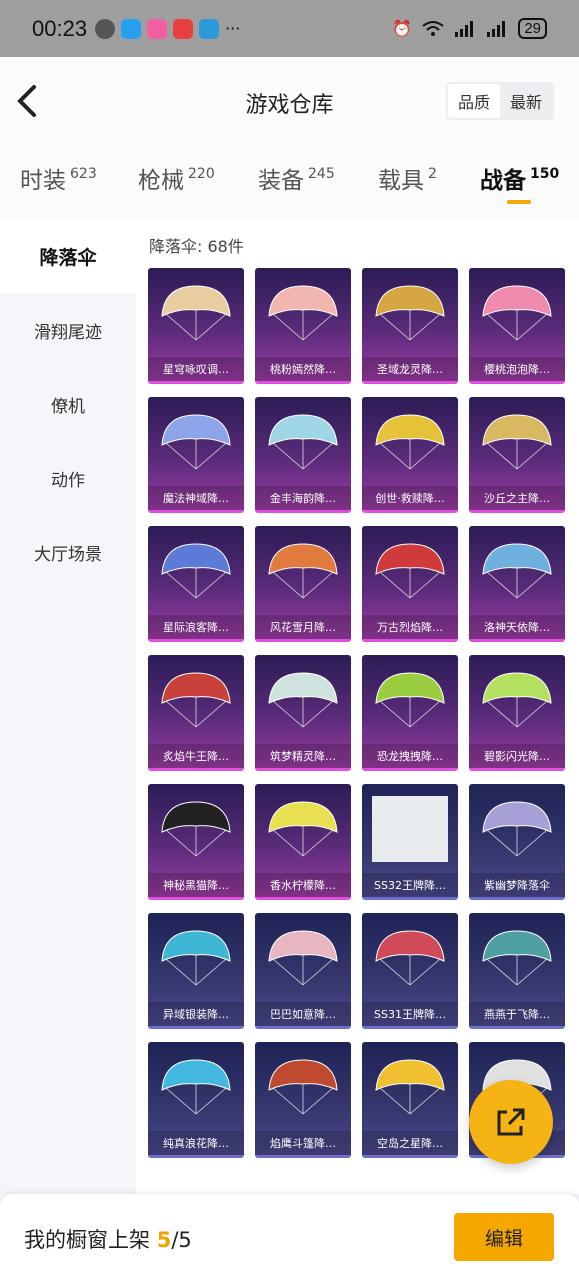 The width and height of the screenshot is (579, 1280). Describe the element at coordinates (164, 1240) in the screenshot. I see `showcase-current: 5` at that location.